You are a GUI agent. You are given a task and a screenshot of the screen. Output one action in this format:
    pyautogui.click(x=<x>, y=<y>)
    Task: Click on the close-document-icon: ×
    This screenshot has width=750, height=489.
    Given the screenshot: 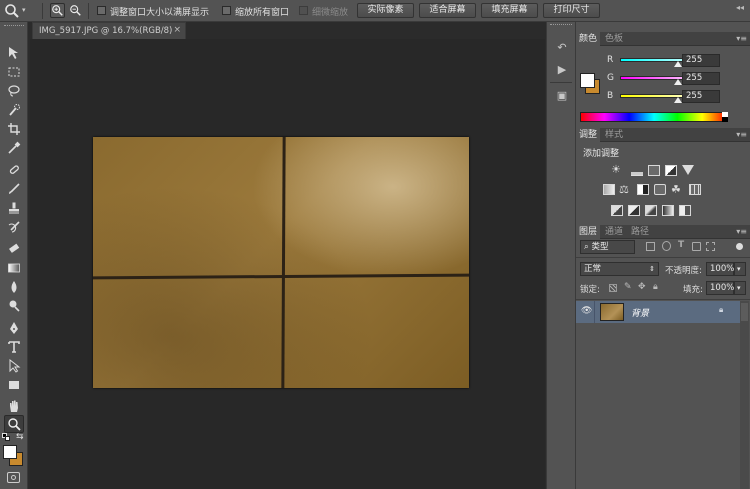 What is the action you would take?
    pyautogui.click(x=177, y=30)
    